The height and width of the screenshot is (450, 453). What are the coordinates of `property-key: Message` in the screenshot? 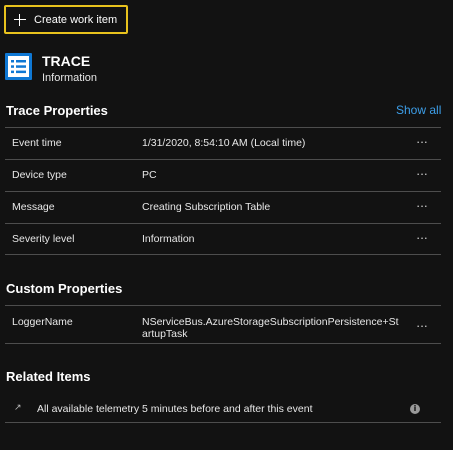 It's located at (33, 207).